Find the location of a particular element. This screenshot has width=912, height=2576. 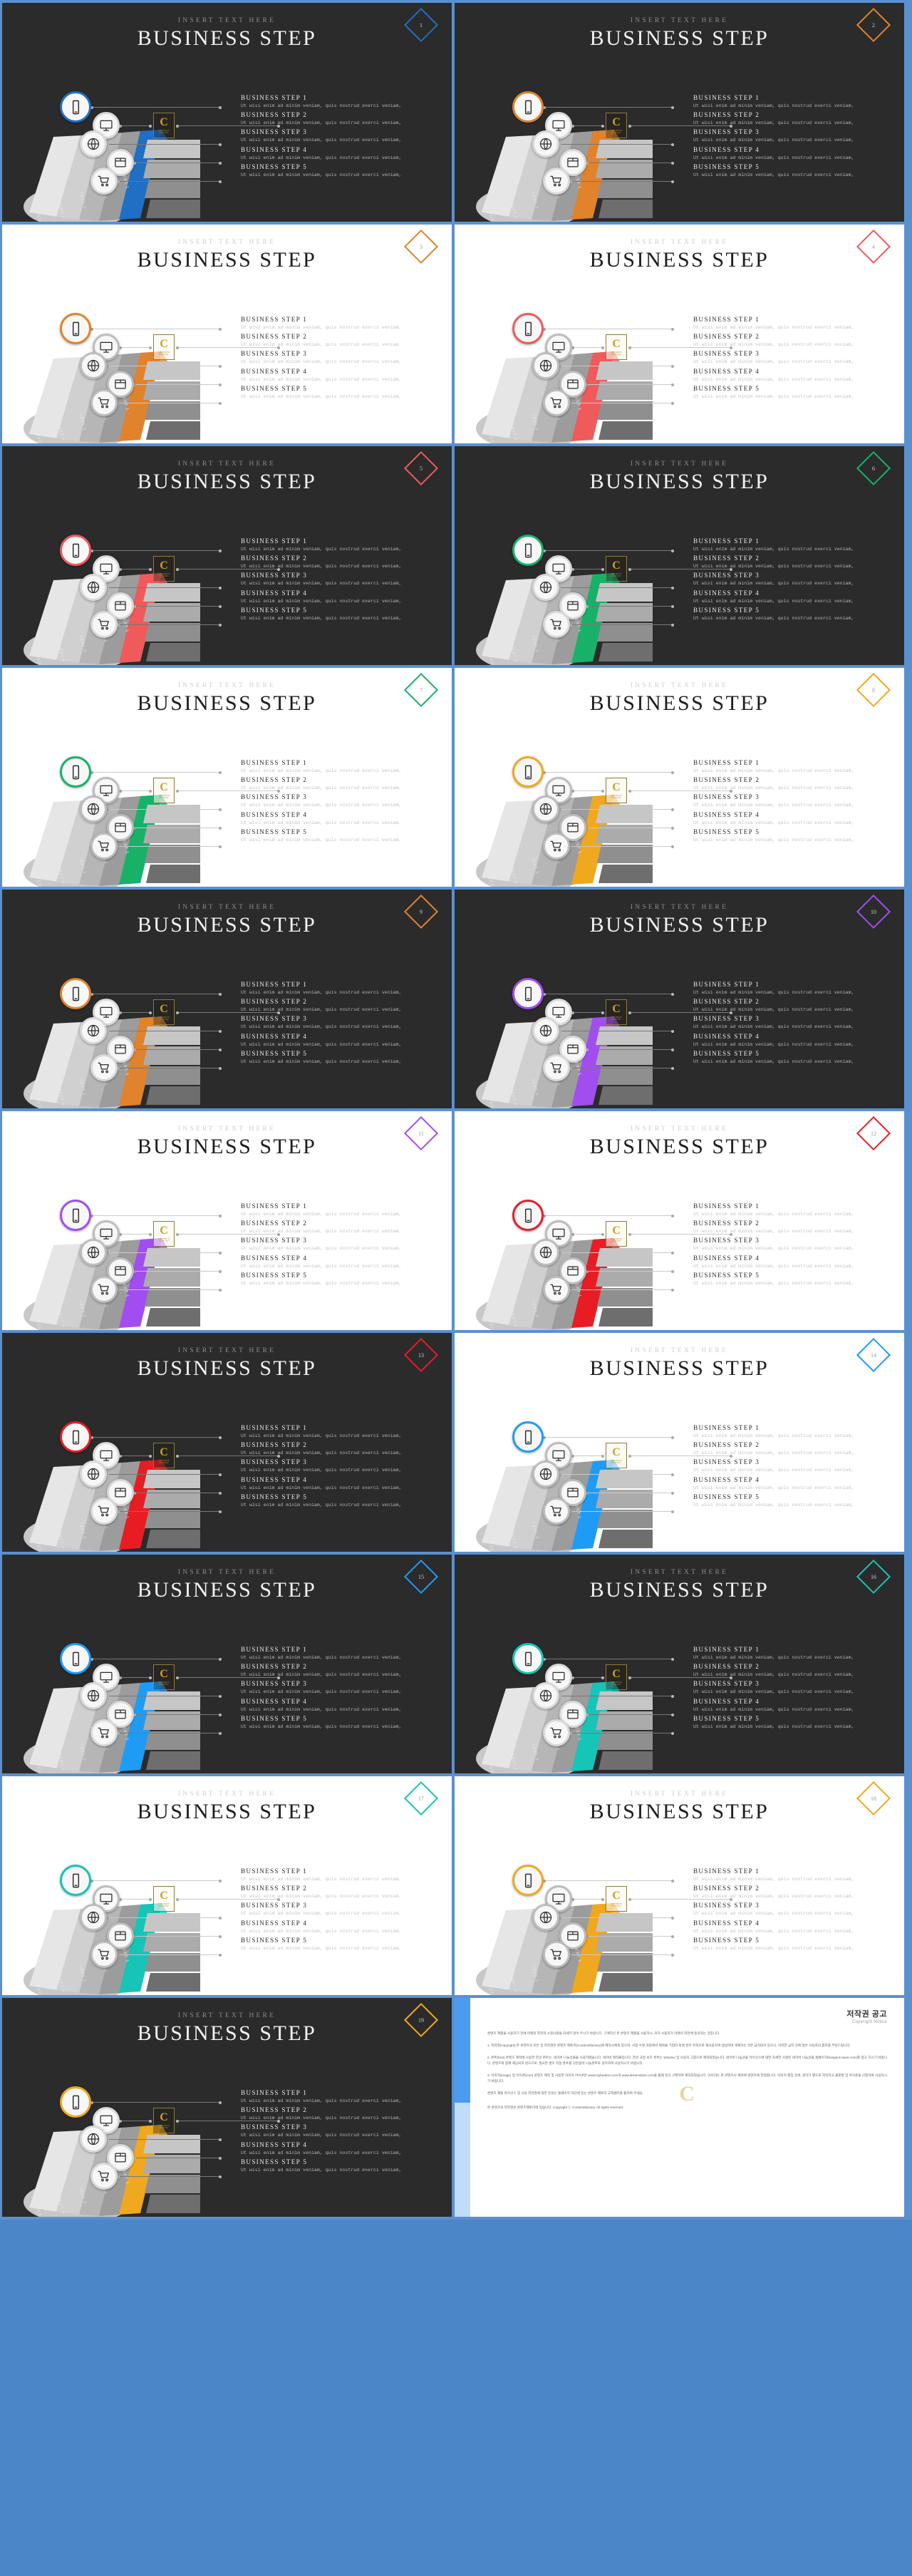

eyebrow-text: INSERT TEXT HERE is located at coordinates (679, 464).